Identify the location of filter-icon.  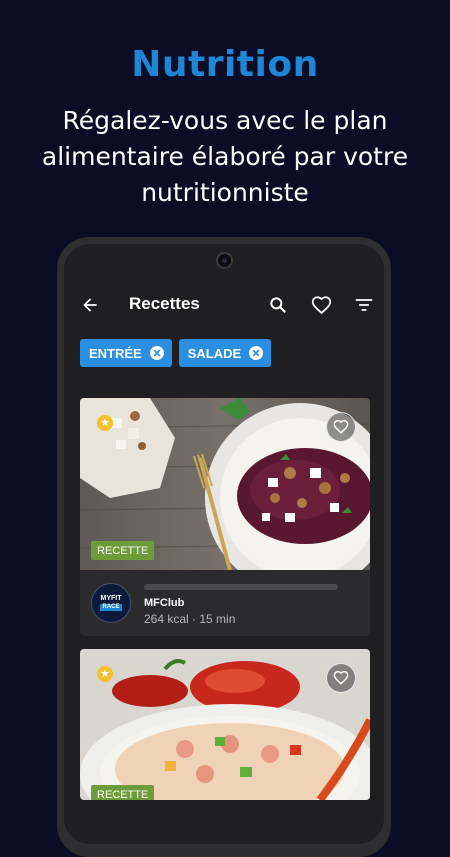
(364, 305).